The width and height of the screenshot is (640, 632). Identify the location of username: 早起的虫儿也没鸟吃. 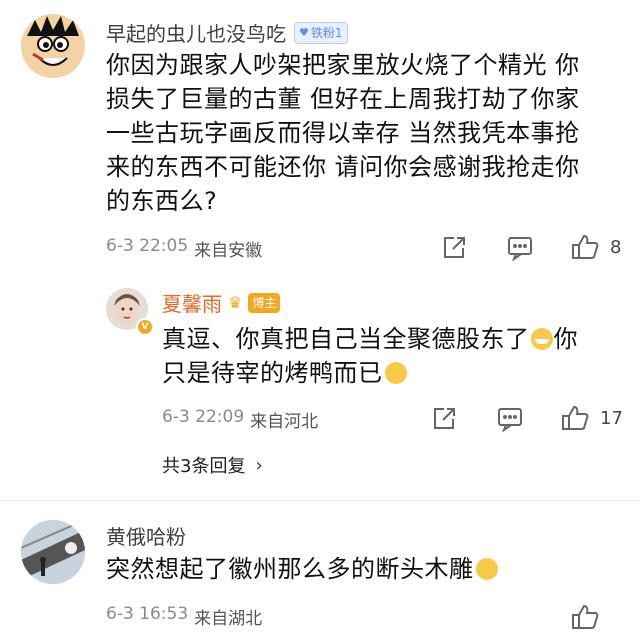
(196, 32).